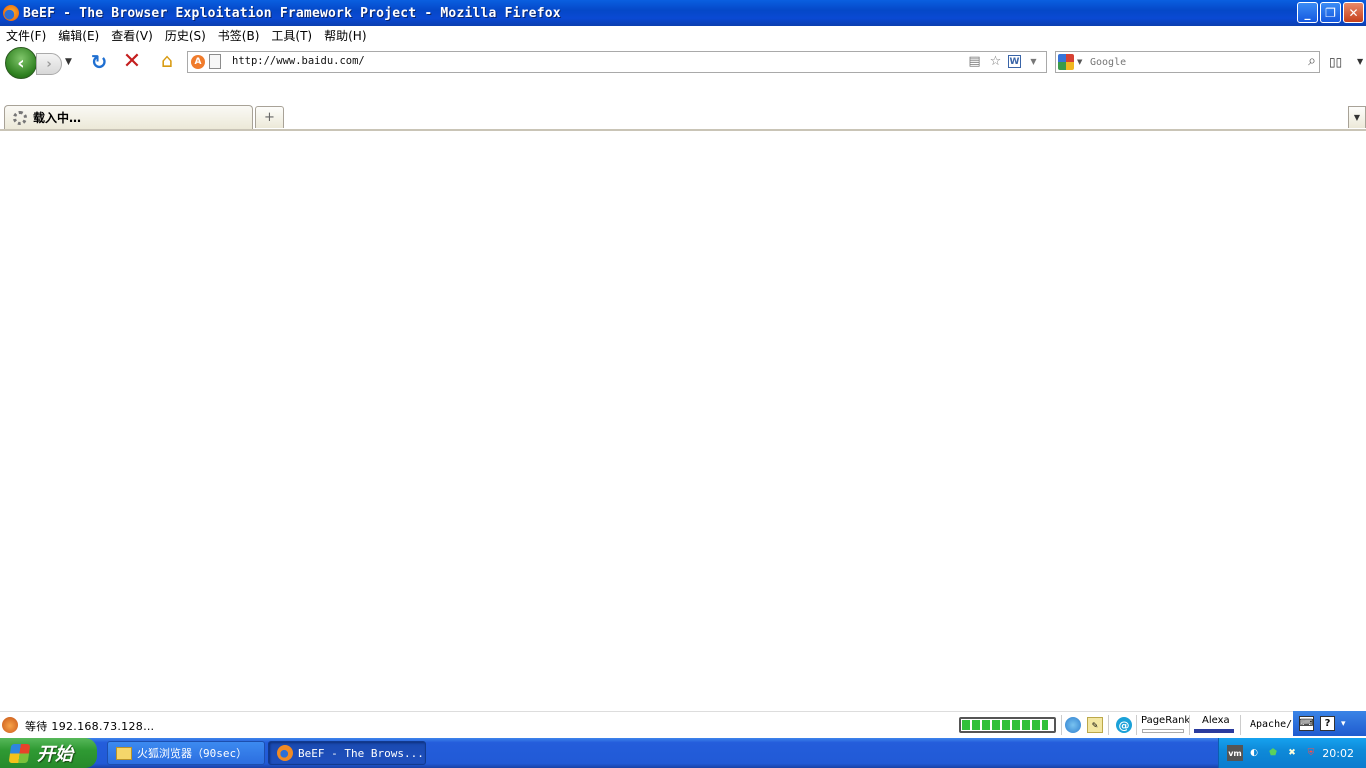  I want to click on reload-icon: ↻, so click(99, 62).